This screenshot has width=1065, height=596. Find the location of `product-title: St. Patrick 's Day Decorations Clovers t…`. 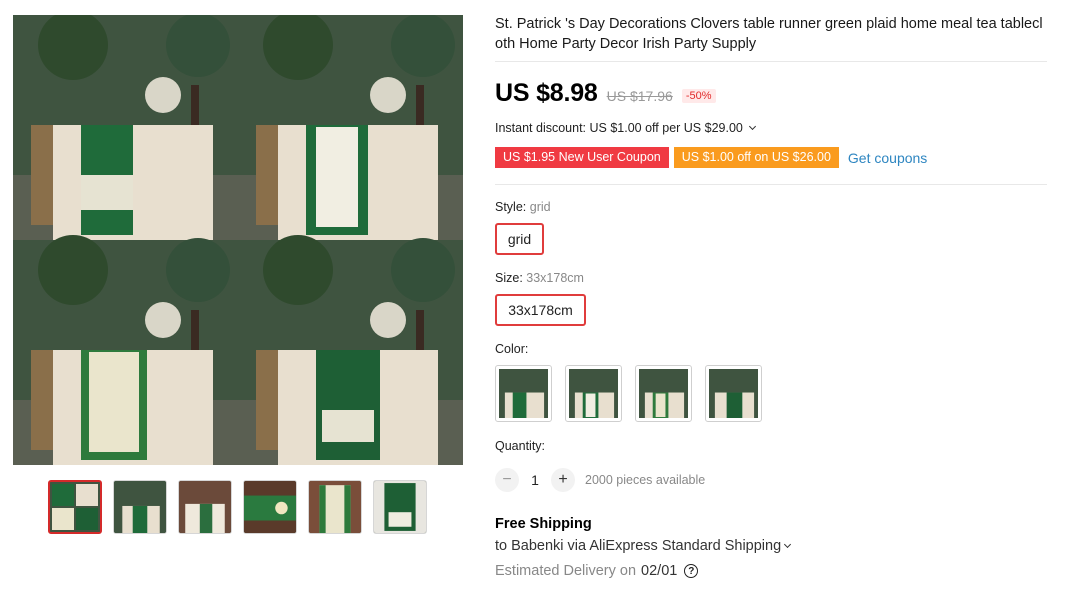

product-title: St. Patrick 's Day Decorations Clovers t… is located at coordinates (769, 34).